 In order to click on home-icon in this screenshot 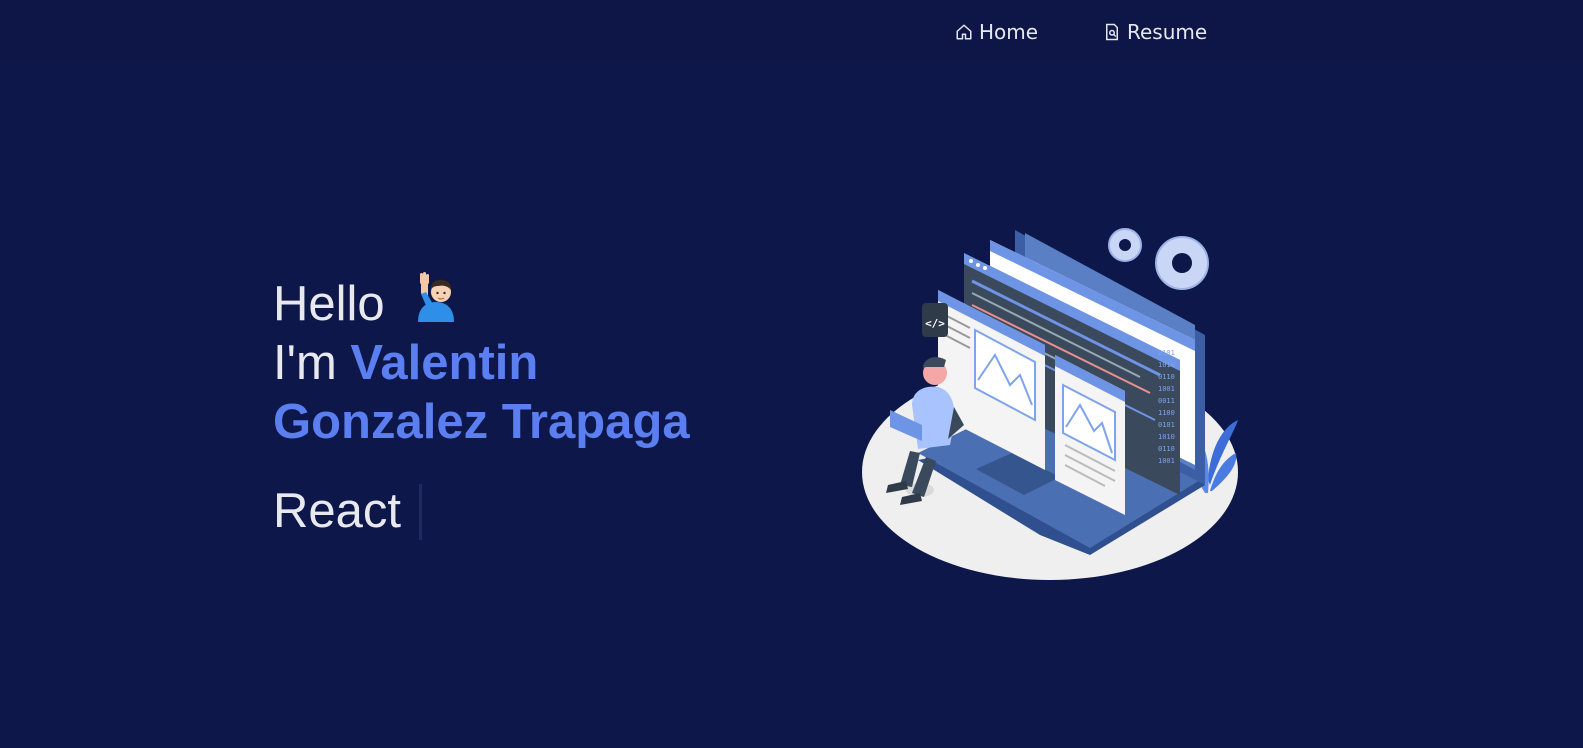, I will do `click(964, 32)`.